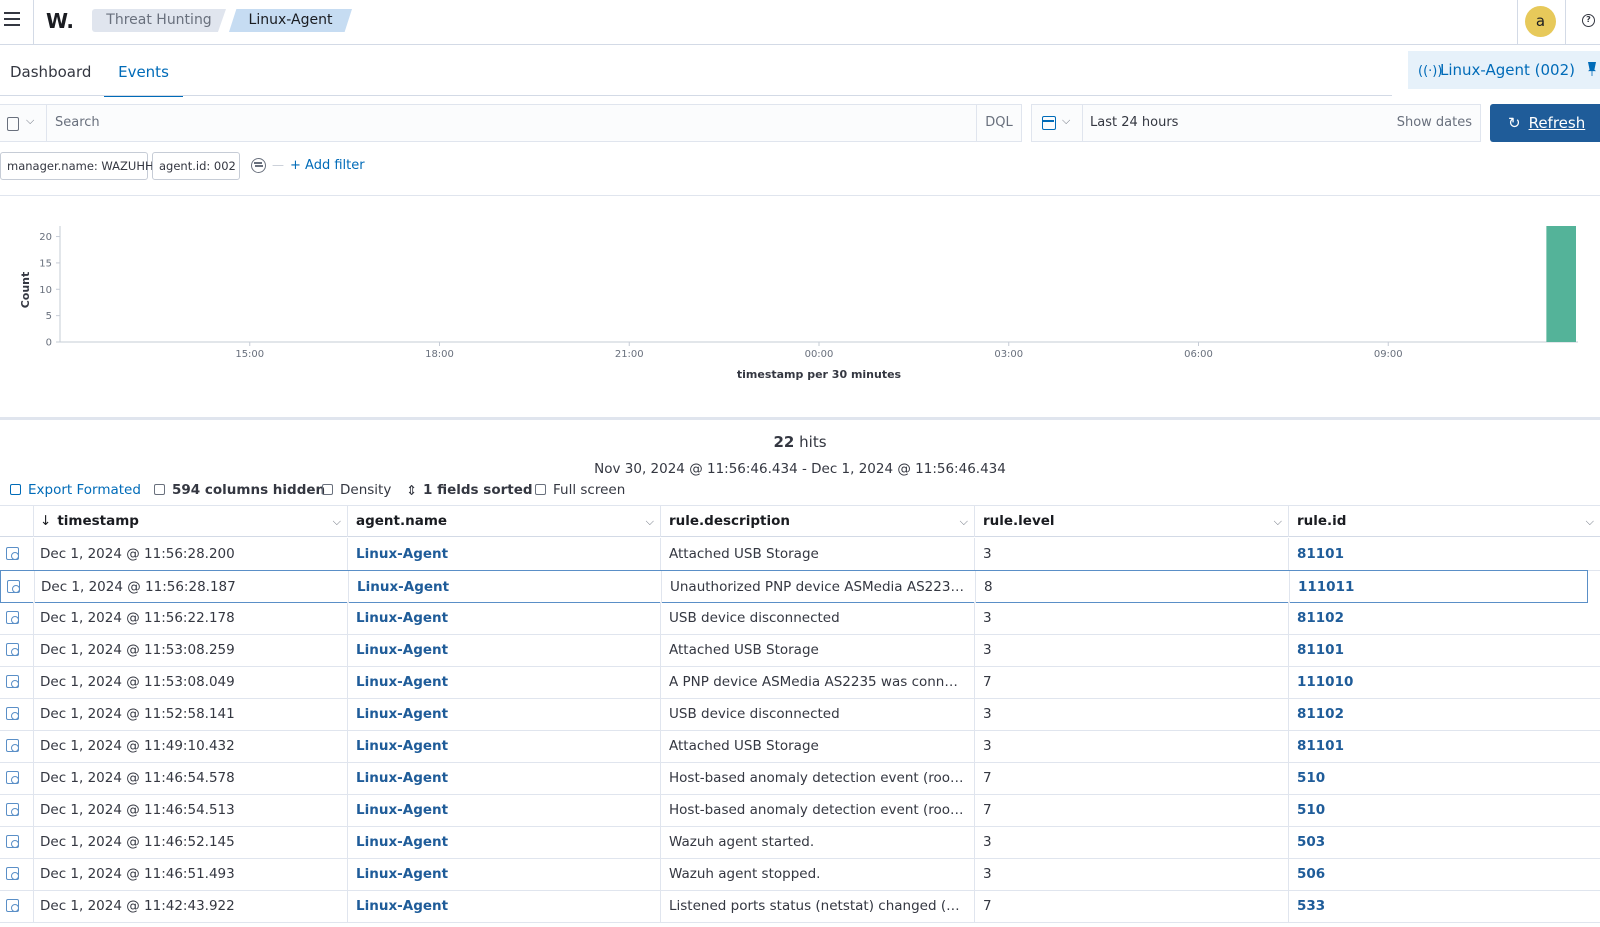  I want to click on filter-pill-agent-id: agent.id: 002, so click(196, 166).